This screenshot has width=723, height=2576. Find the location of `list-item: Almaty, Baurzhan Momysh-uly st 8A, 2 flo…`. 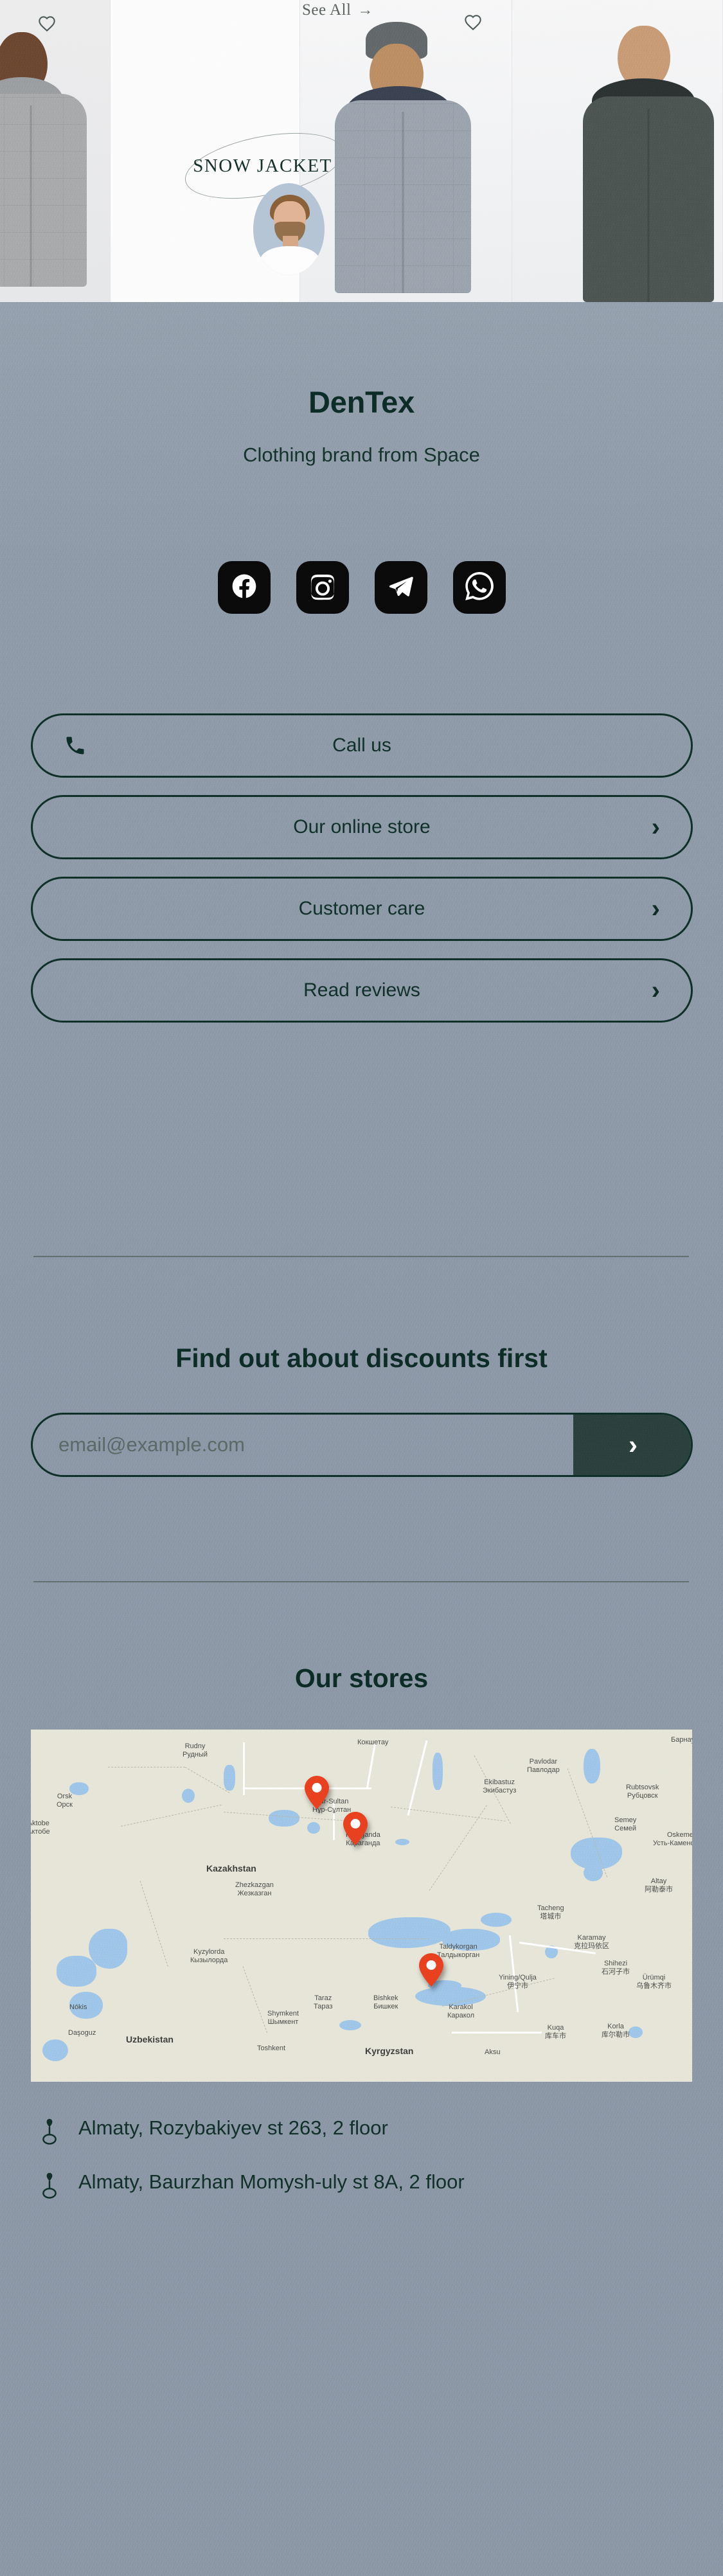

list-item: Almaty, Baurzhan Momysh-uly st 8A, 2 flo… is located at coordinates (366, 2184).